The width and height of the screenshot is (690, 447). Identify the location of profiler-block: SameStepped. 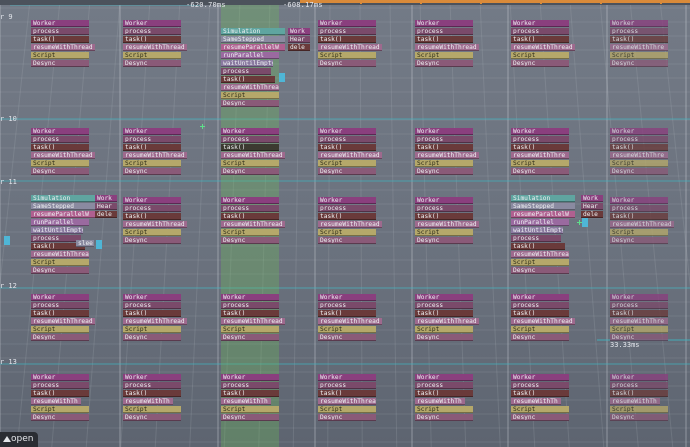
(63, 206).